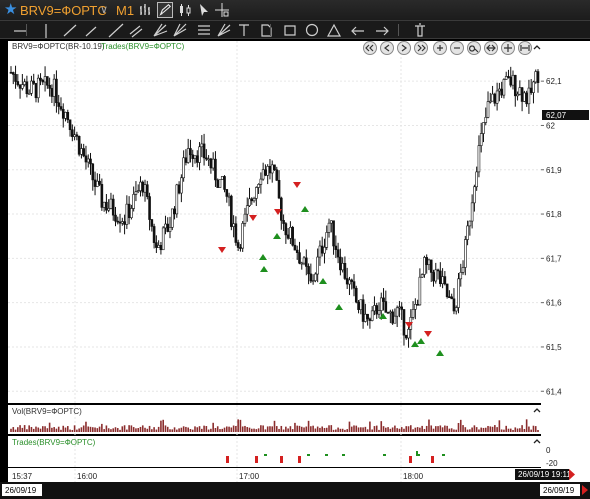 The width and height of the screenshot is (590, 499). What do you see at coordinates (104, 10) in the screenshot?
I see `chevron-down-icon: ∨` at bounding box center [104, 10].